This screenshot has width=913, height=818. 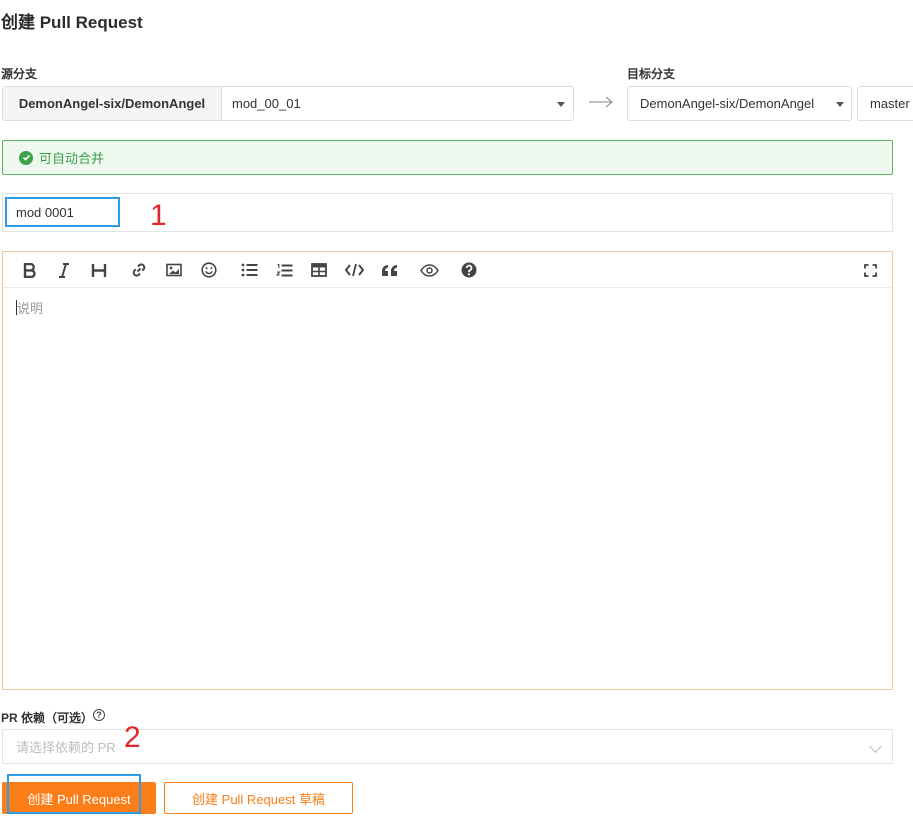 What do you see at coordinates (174, 270) in the screenshot?
I see `image-icon` at bounding box center [174, 270].